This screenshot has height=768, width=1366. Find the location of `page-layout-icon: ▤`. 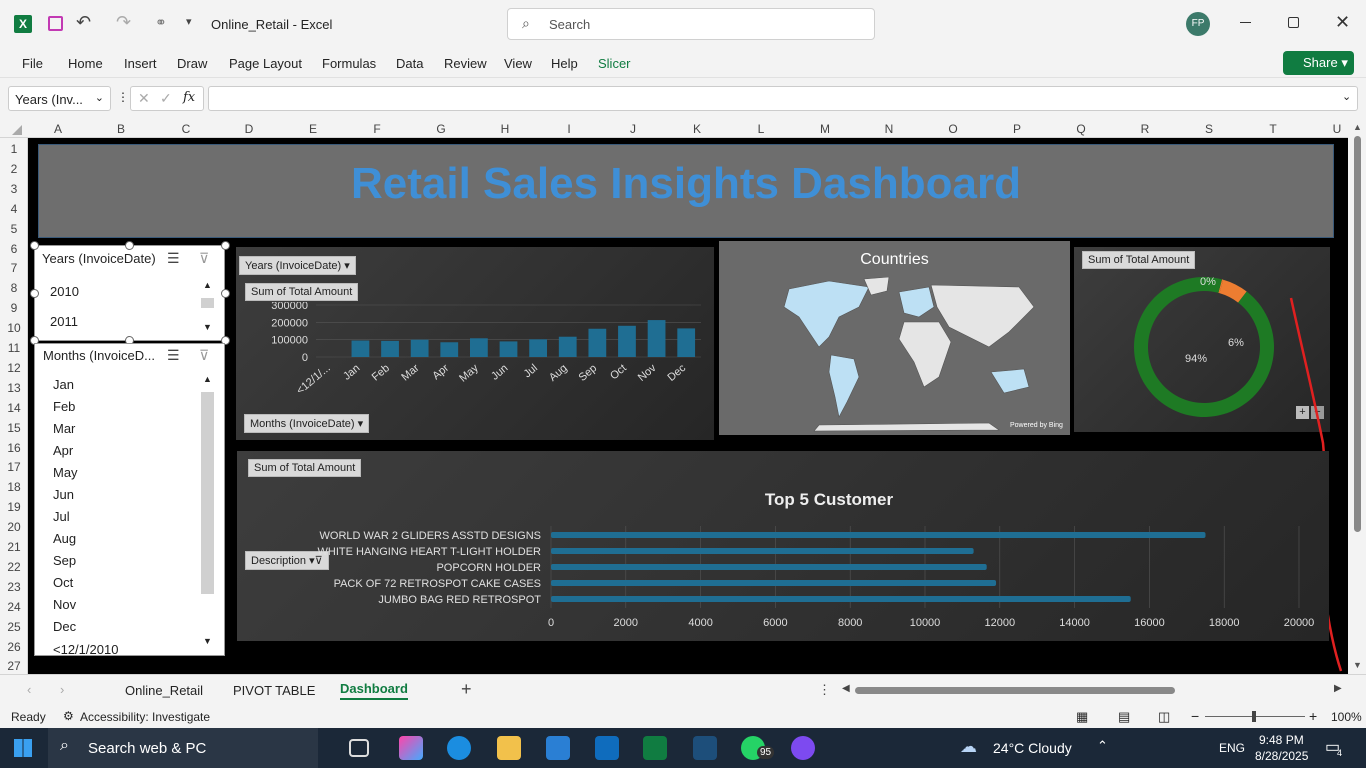

page-layout-icon: ▤ is located at coordinates (1124, 717).